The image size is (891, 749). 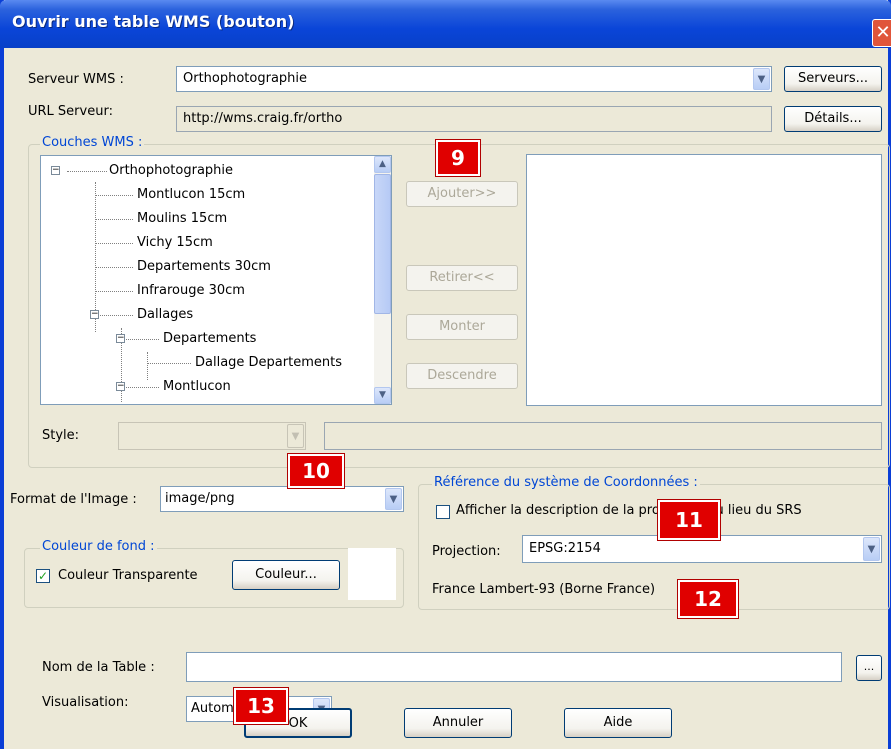 I want to click on callout-badge: 12, so click(x=708, y=599).